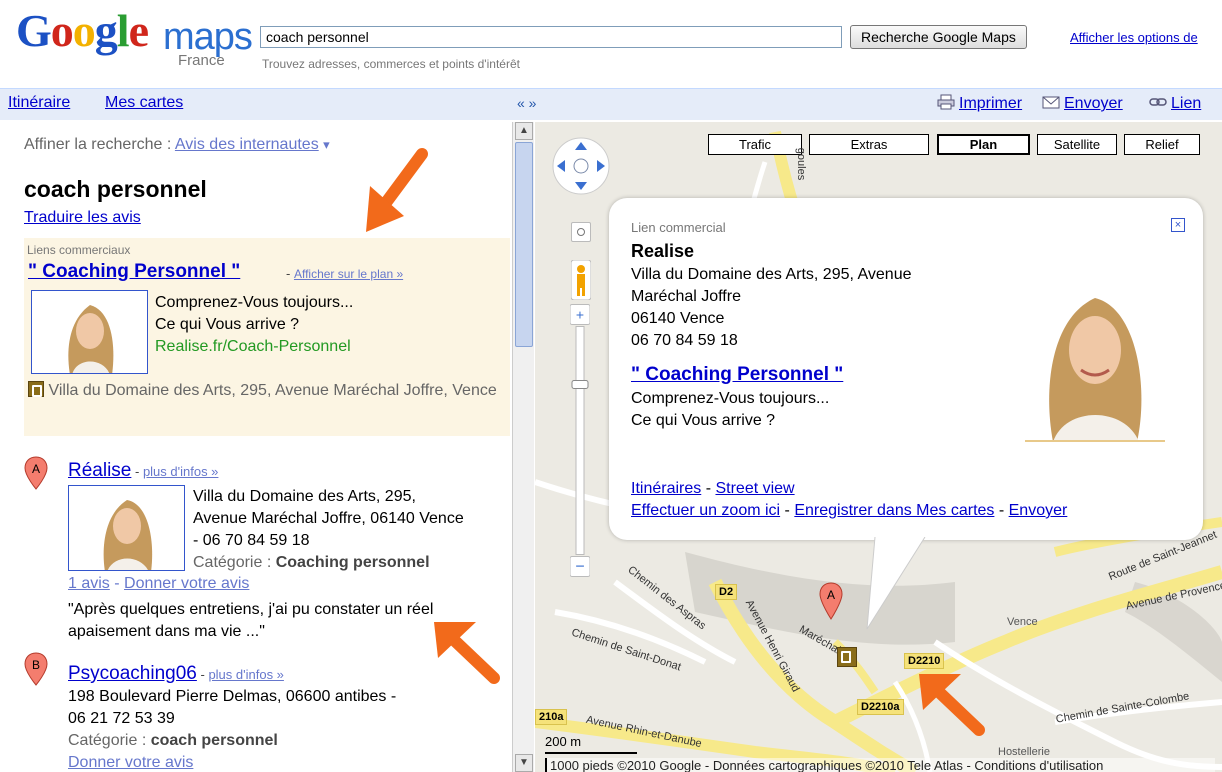  I want to click on marker-letter: B, so click(36, 665).